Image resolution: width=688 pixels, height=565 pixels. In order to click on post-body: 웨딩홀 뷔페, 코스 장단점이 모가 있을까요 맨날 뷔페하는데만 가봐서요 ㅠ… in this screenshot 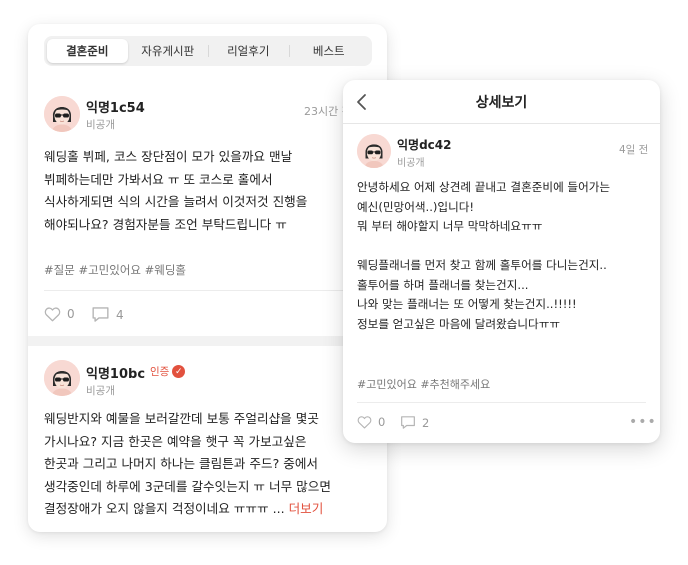, I will do `click(214, 191)`.